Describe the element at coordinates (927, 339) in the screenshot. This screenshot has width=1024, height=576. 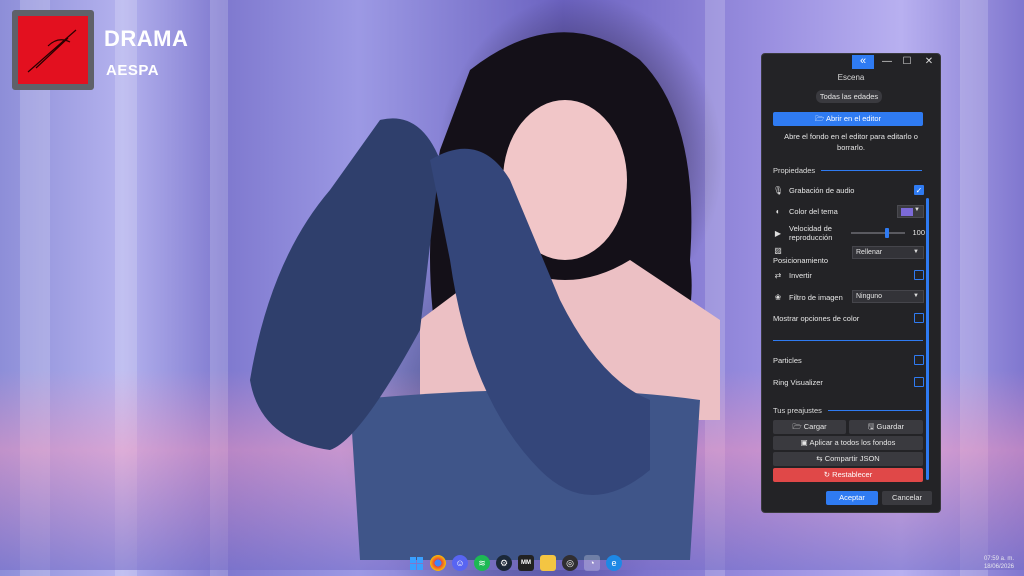
I see `scrollbar` at that location.